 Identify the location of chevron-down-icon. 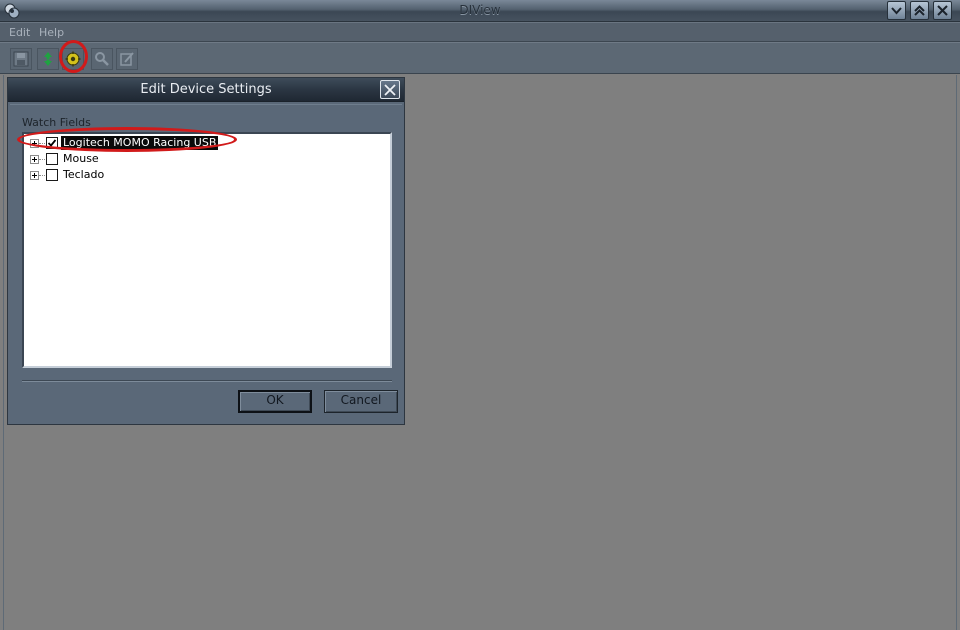
(896, 11).